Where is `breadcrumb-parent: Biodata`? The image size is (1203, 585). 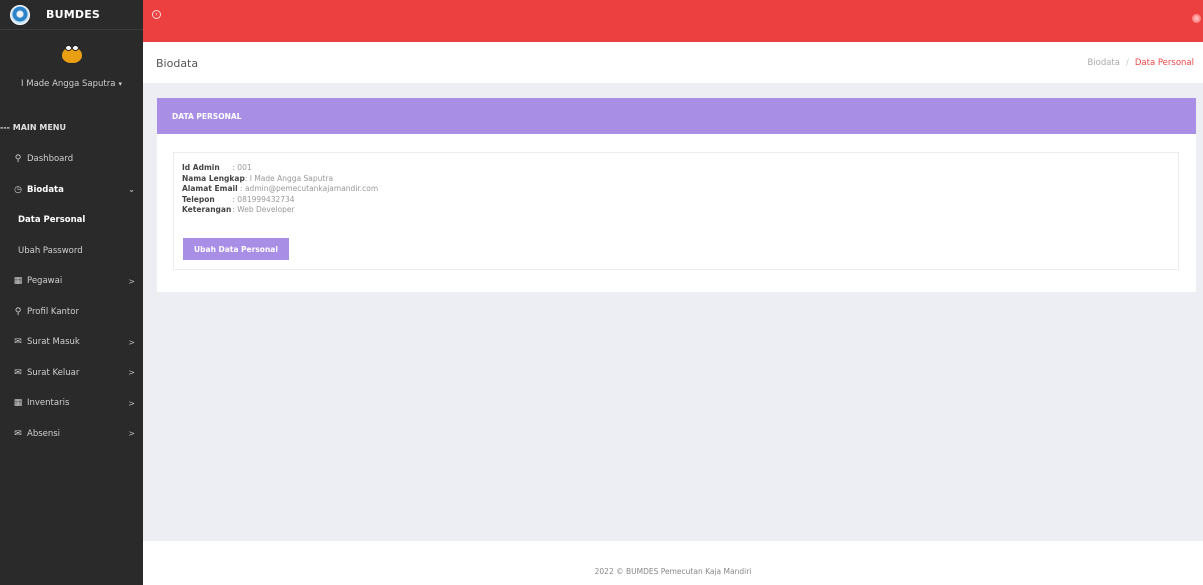
breadcrumb-parent: Biodata is located at coordinates (1103, 63).